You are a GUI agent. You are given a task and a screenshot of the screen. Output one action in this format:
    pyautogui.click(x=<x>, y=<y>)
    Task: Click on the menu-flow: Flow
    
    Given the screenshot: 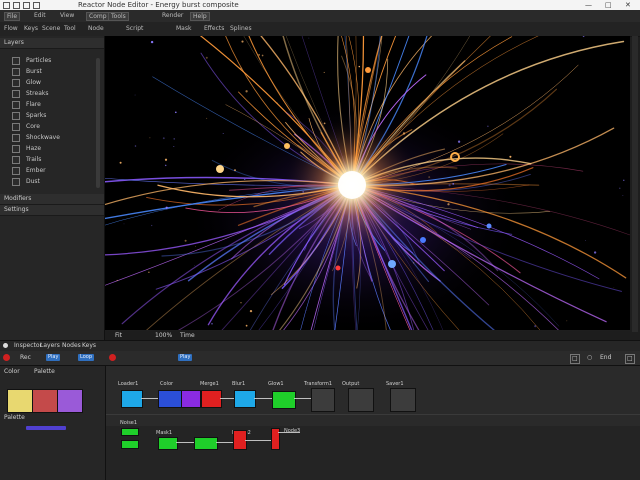 What is the action you would take?
    pyautogui.click(x=11, y=29)
    